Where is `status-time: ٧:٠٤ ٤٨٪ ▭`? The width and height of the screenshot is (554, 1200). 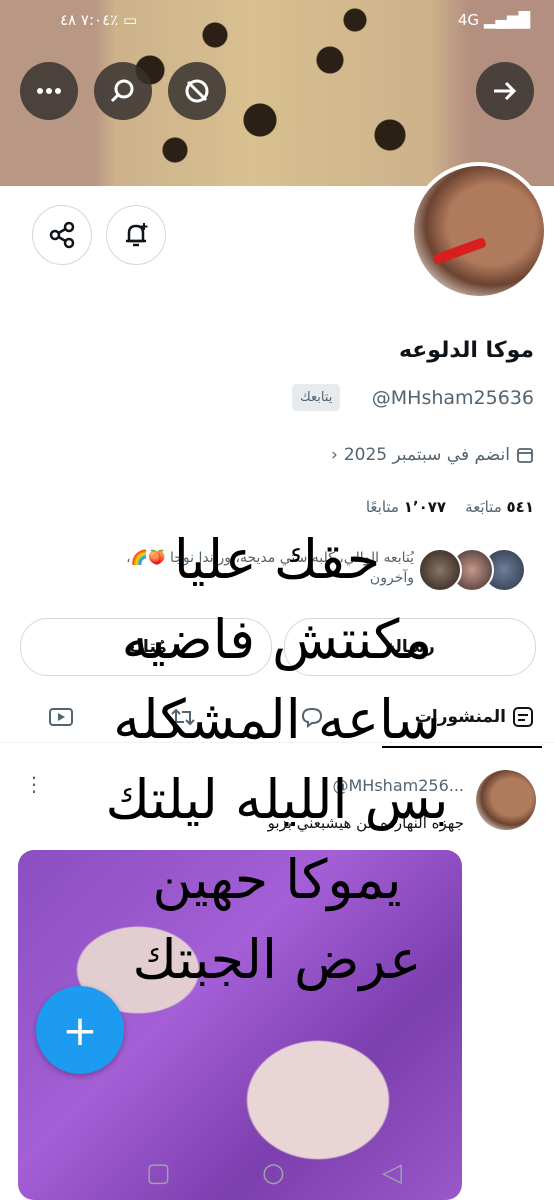 status-time: ٧:٠٤ ٤٨٪ ▭ is located at coordinates (93, 20).